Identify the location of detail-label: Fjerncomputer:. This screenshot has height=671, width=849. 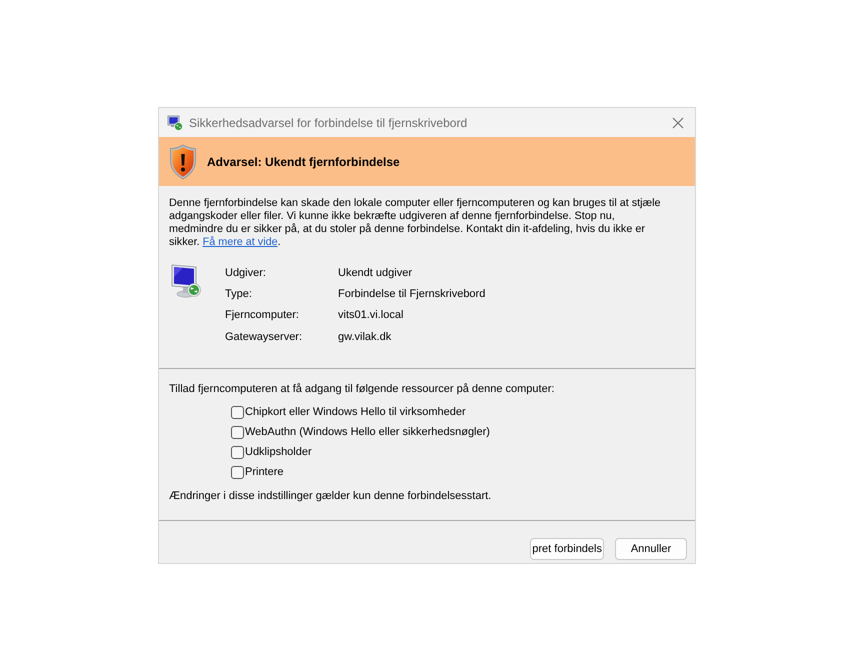
(262, 315).